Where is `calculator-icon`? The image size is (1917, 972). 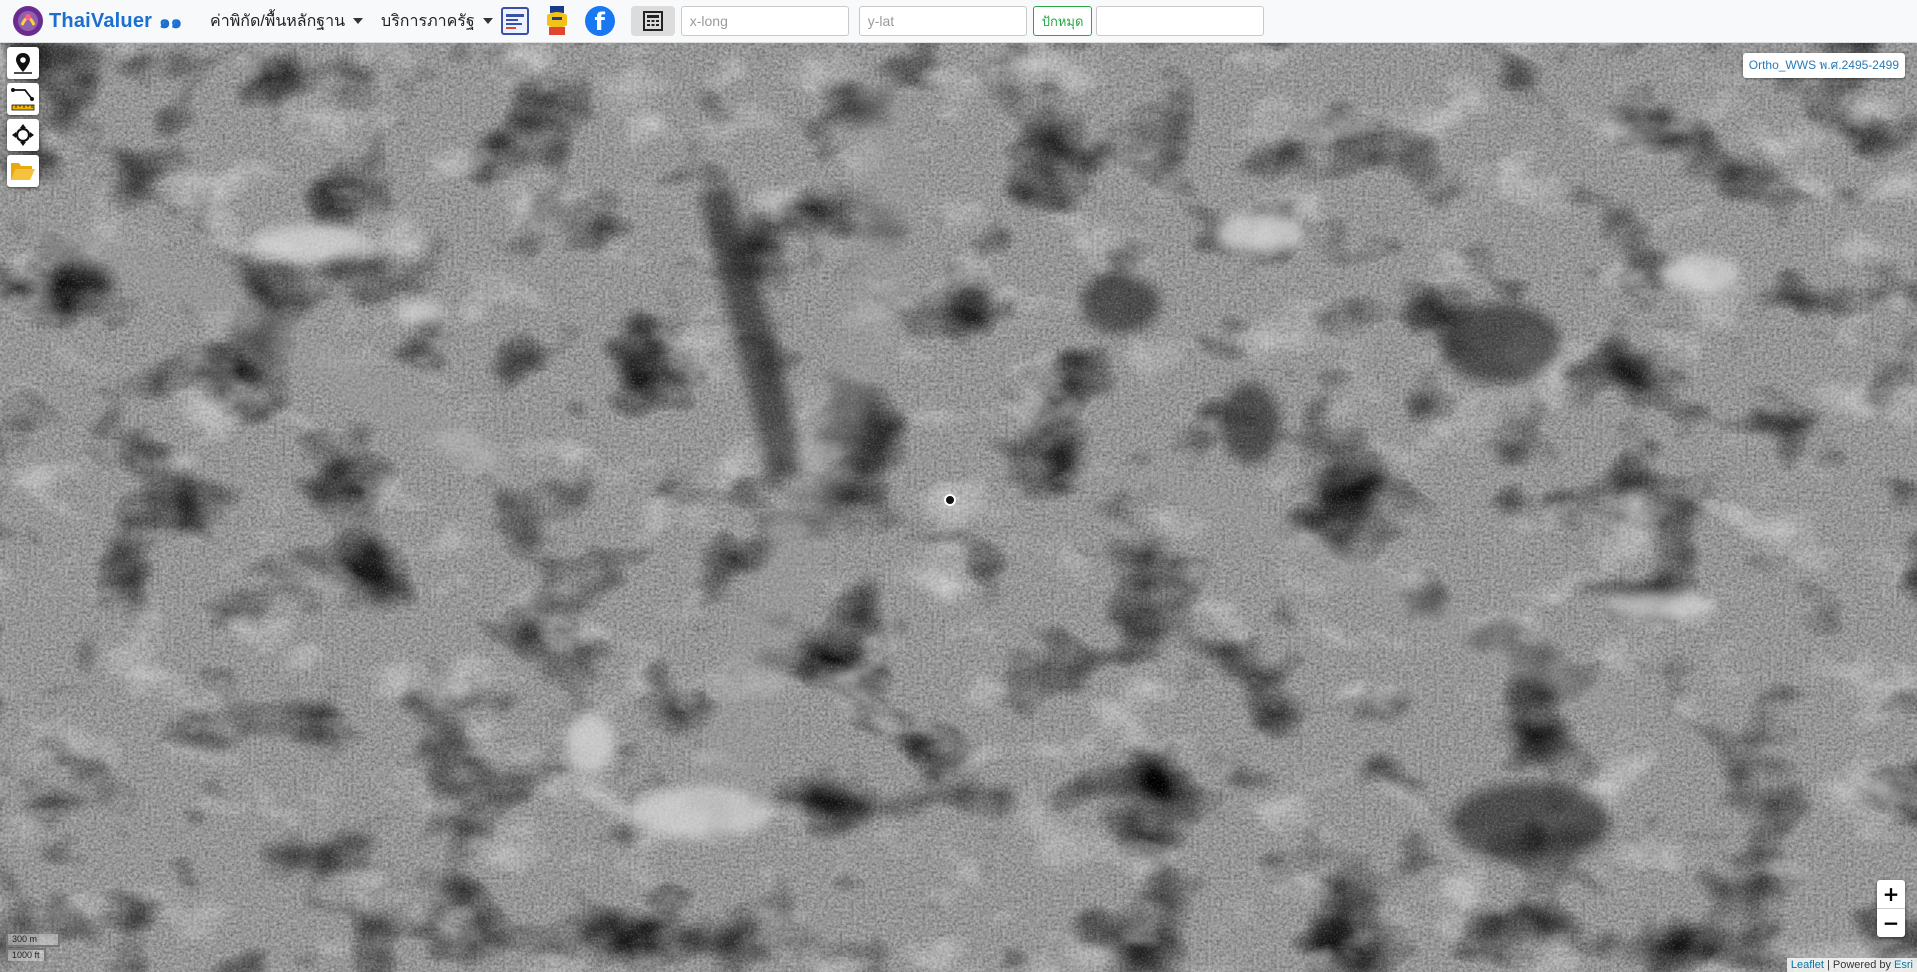
calculator-icon is located at coordinates (652, 21).